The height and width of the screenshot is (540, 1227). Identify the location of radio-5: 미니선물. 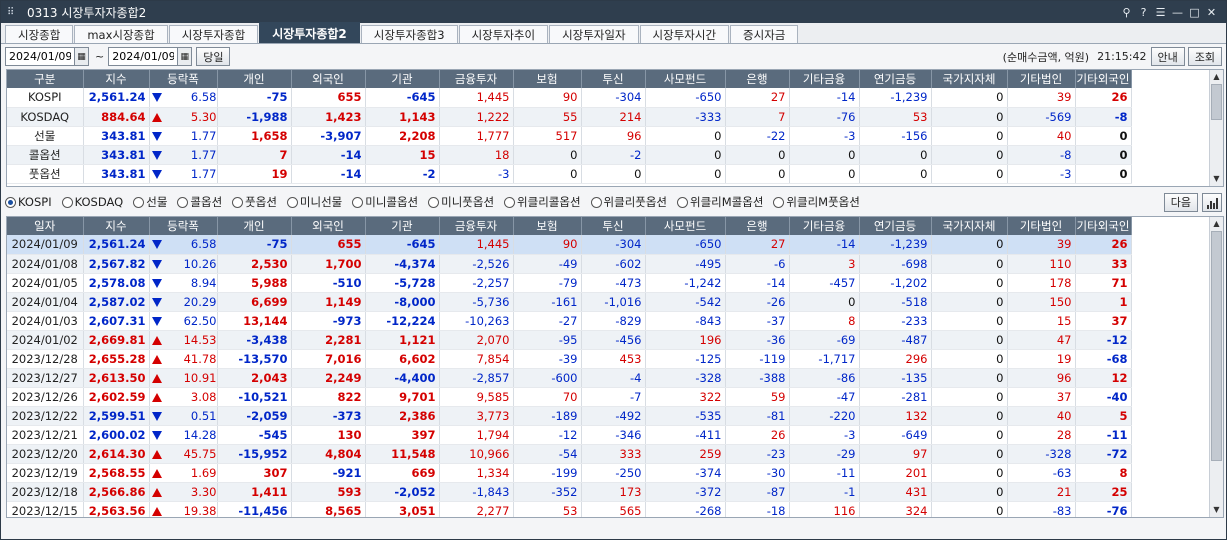
(314, 202).